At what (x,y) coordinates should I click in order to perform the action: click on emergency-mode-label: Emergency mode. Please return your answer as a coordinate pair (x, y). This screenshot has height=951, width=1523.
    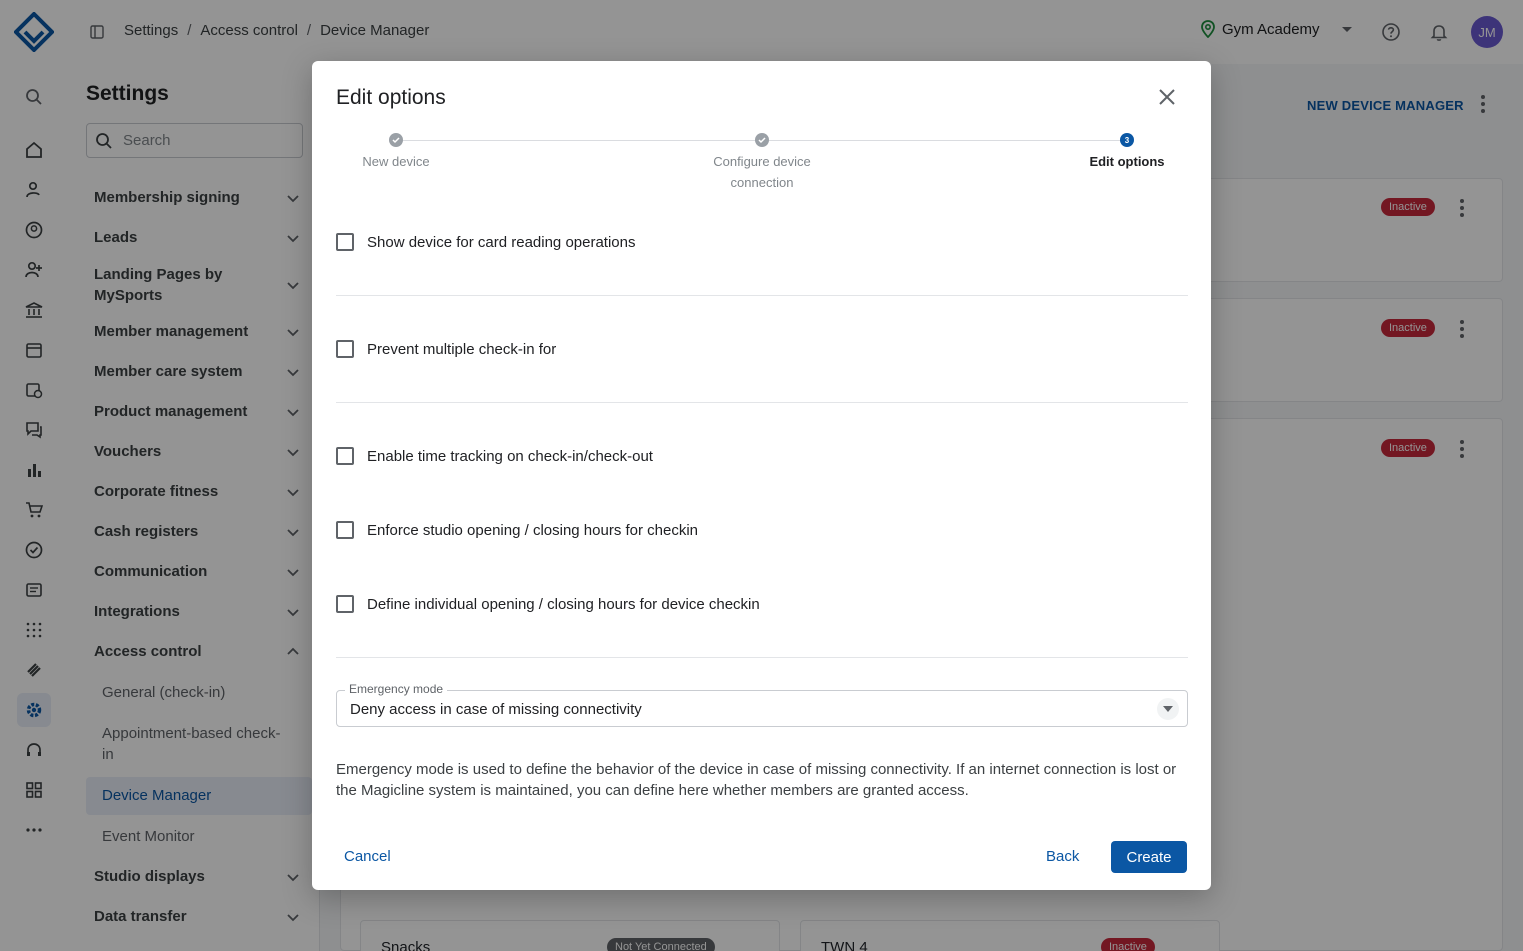
    Looking at the image, I should click on (396, 689).